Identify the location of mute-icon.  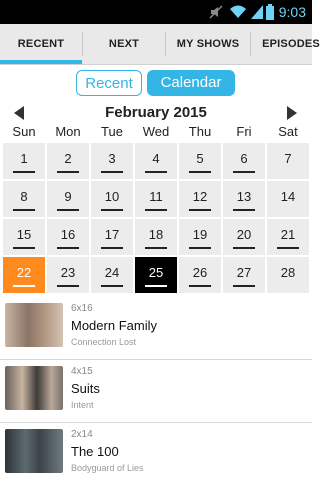
(216, 12).